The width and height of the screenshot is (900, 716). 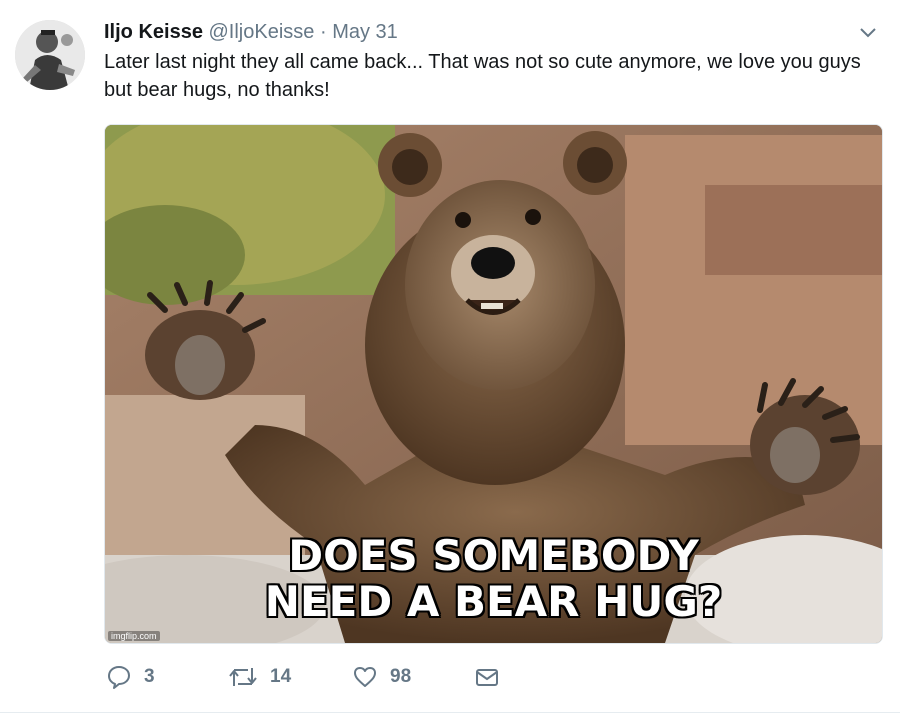 What do you see at coordinates (50, 55) in the screenshot?
I see `avatar` at bounding box center [50, 55].